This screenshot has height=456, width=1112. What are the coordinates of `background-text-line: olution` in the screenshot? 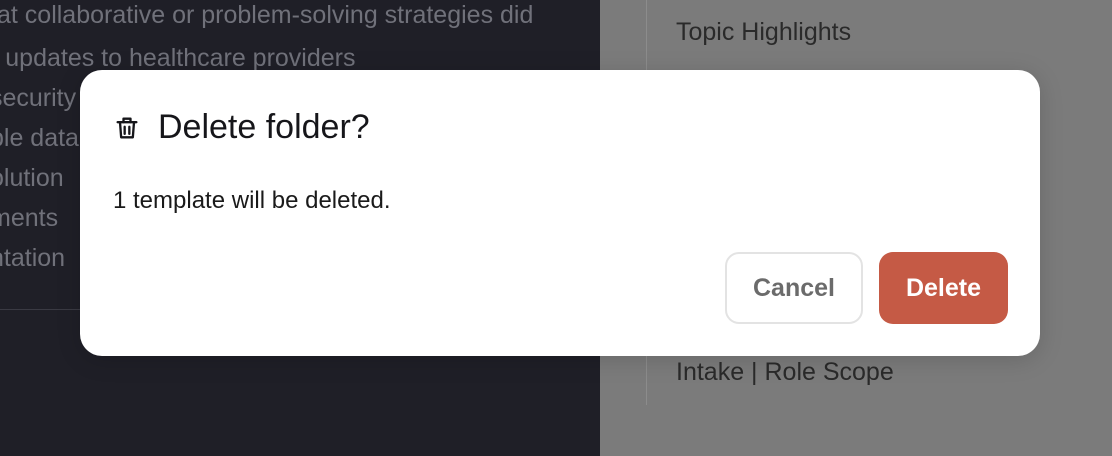 It's located at (32, 178).